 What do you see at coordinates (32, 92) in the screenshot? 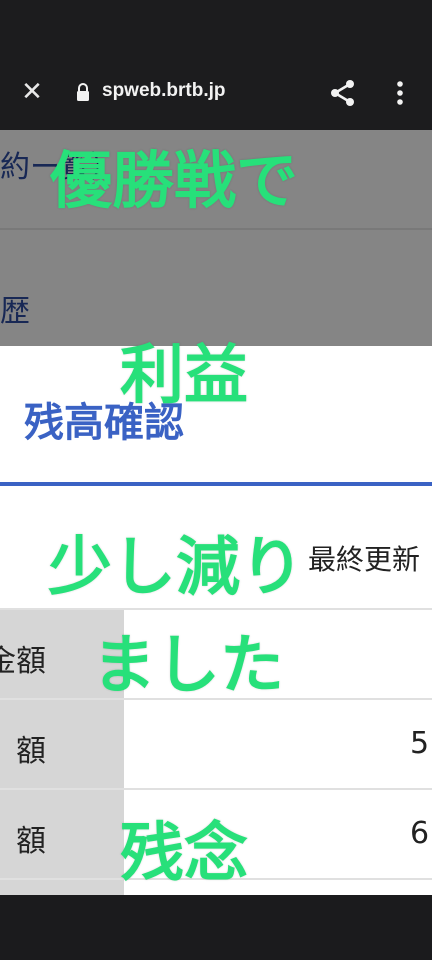
I see `close-icon: ✕` at bounding box center [32, 92].